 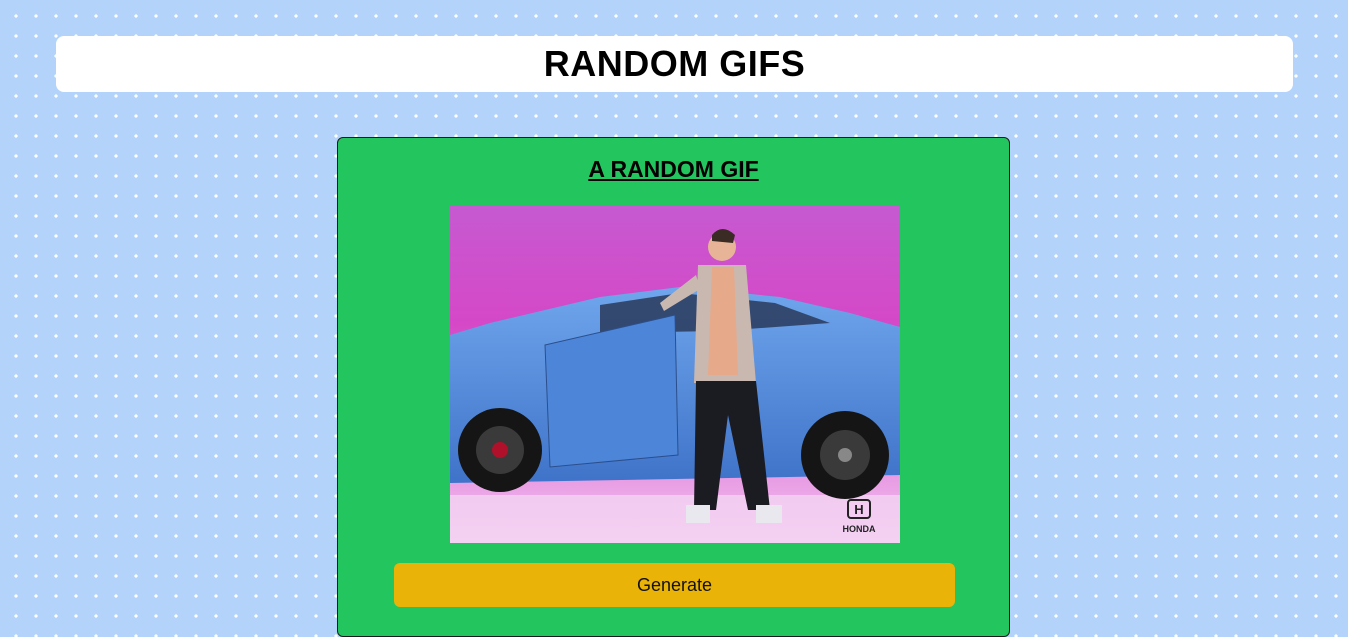 I want to click on page-title: RANDOM GIFS, so click(x=674, y=63).